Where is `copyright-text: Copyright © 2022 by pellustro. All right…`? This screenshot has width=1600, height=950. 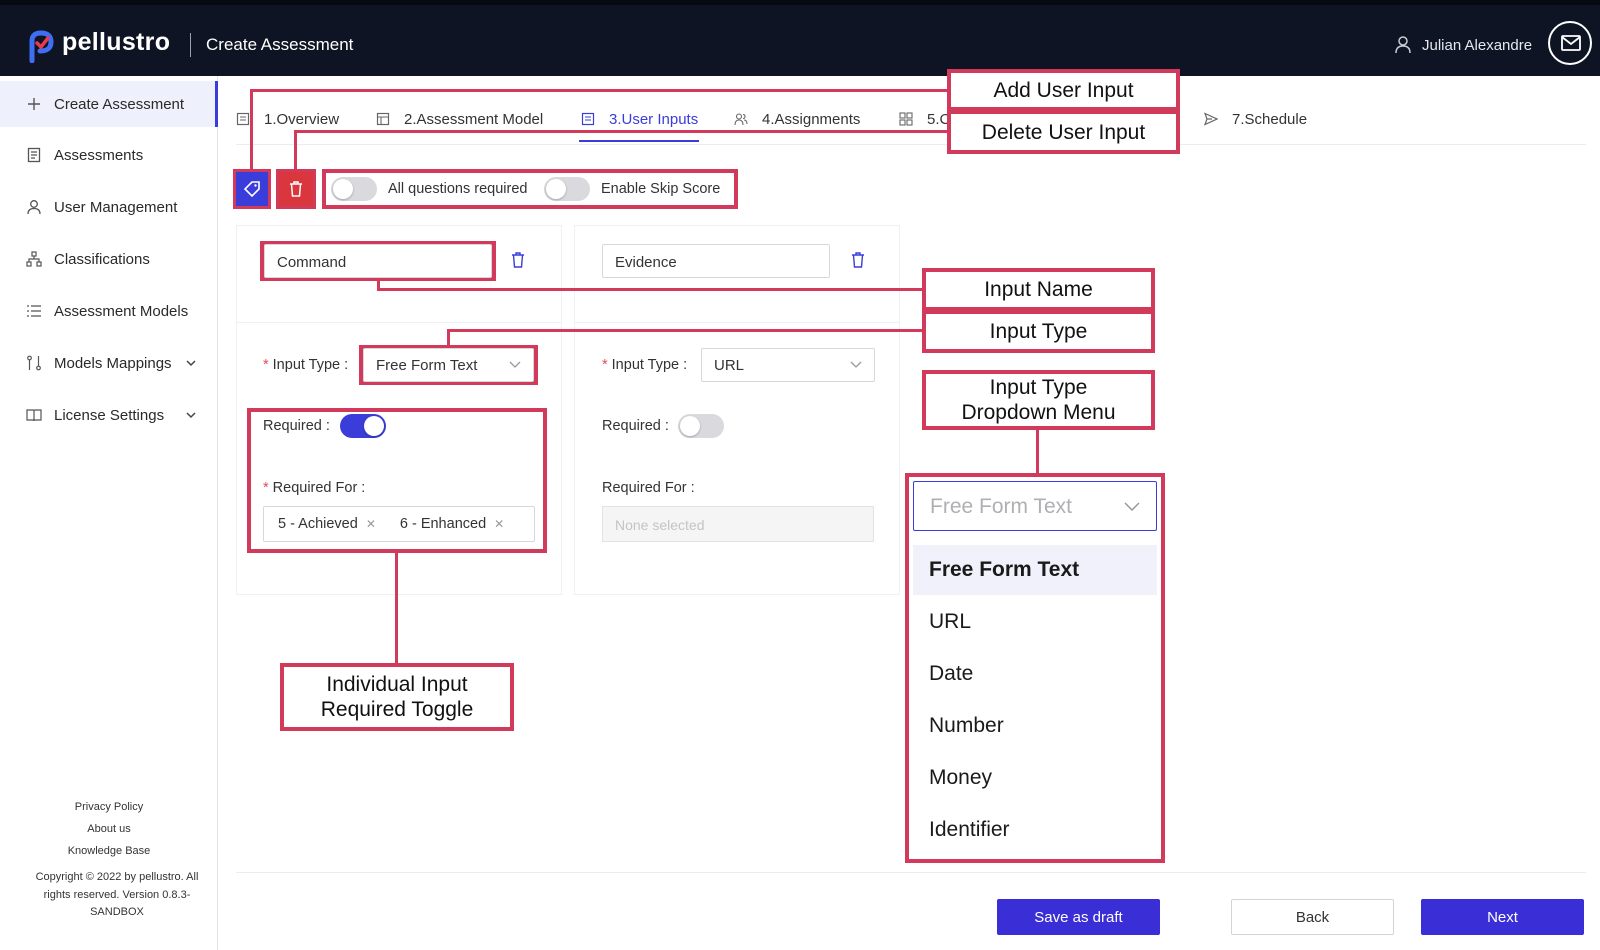
copyright-text: Copyright © 2022 by pellustro. All right… is located at coordinates (117, 894).